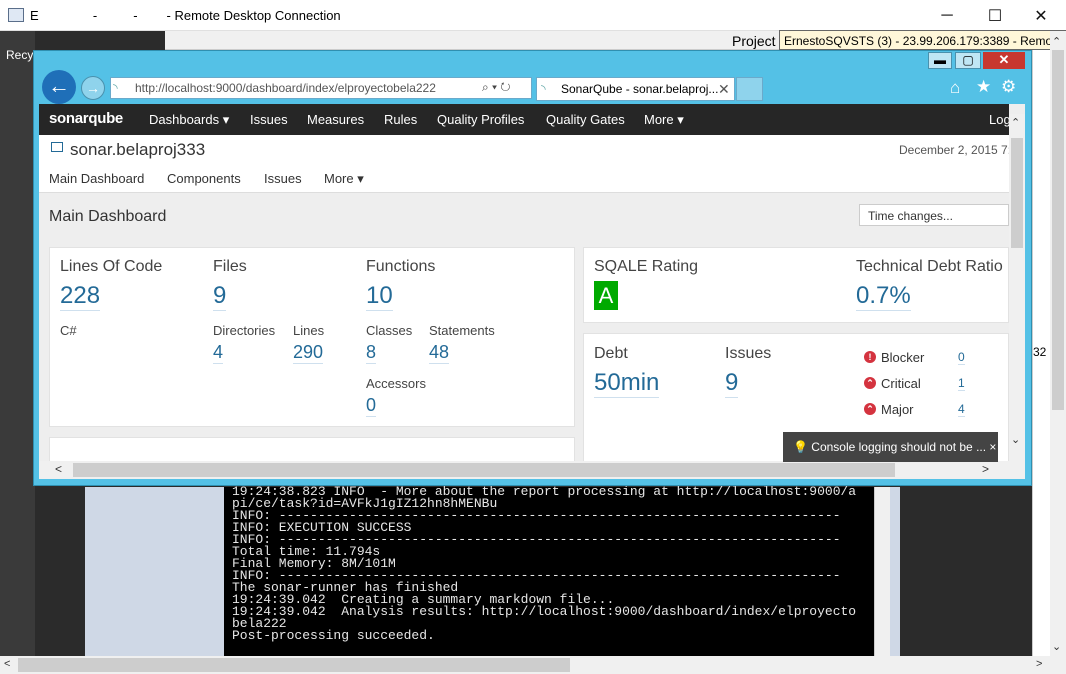  Describe the element at coordinates (400, 119) in the screenshot. I see `nav-rules: Rules` at that location.